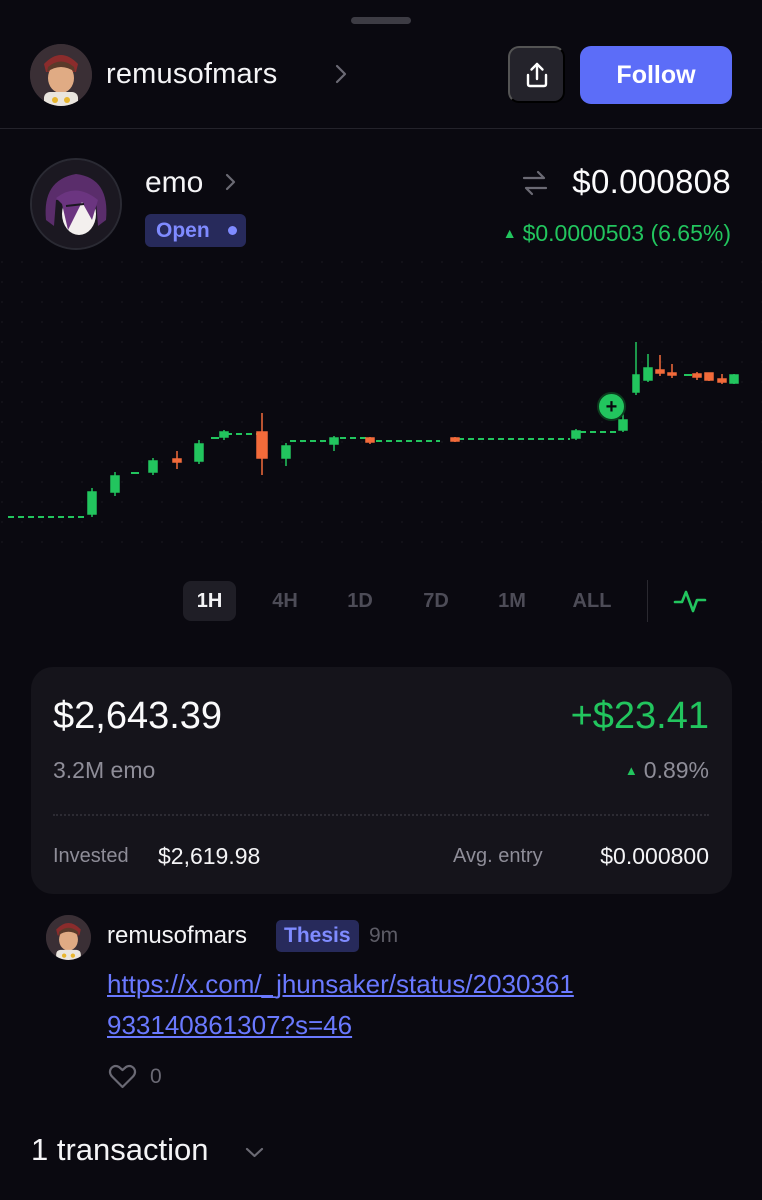 The height and width of the screenshot is (1200, 762). What do you see at coordinates (512, 601) in the screenshot?
I see `timeframe-1m: 1M` at bounding box center [512, 601].